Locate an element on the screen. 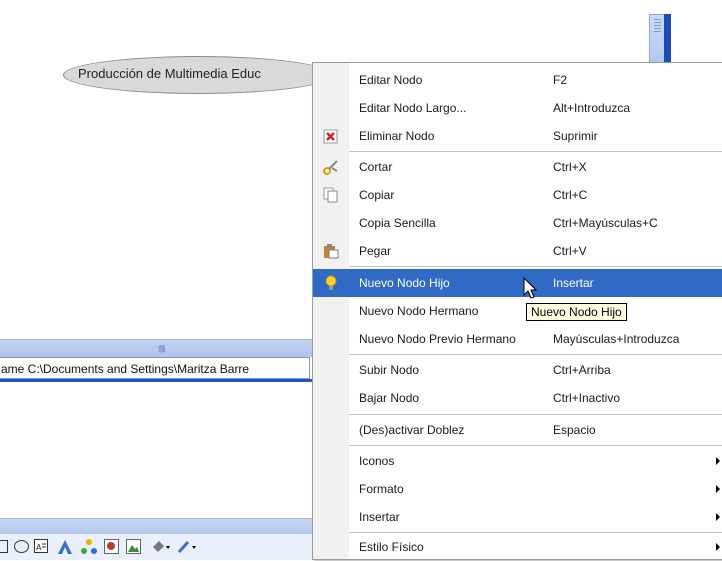 This screenshot has height=561, width=722. menu-item-shortcut: Ctrl+V is located at coordinates (570, 251).